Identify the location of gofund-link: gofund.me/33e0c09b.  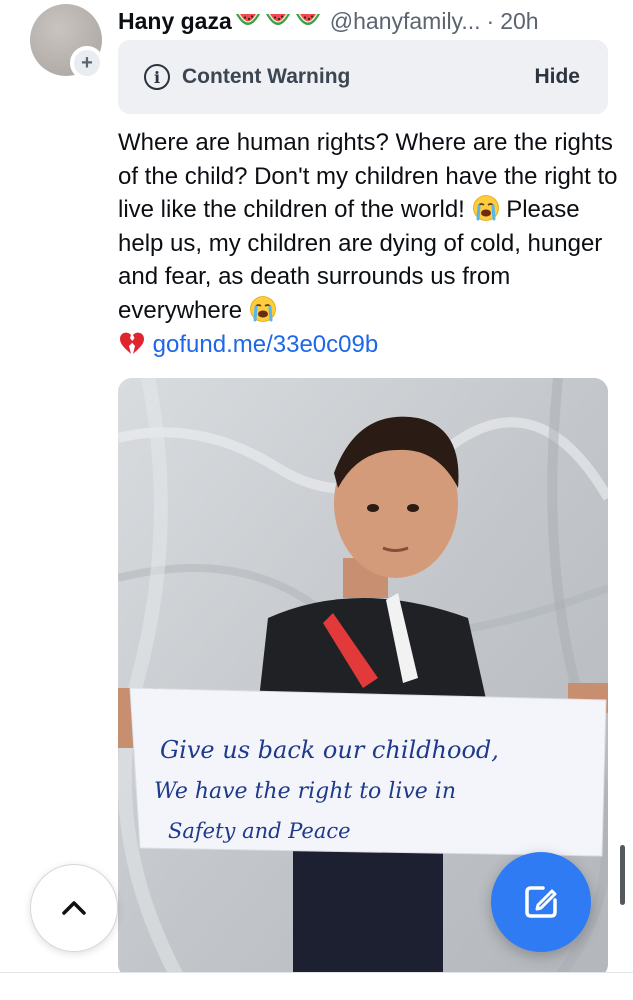
(266, 344).